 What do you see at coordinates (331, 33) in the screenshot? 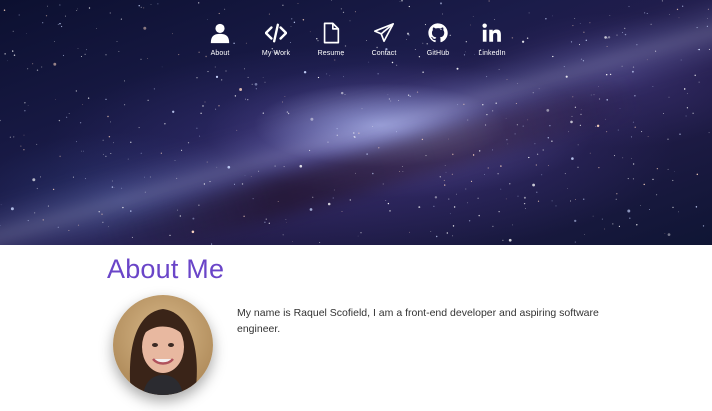
I see `file-icon` at bounding box center [331, 33].